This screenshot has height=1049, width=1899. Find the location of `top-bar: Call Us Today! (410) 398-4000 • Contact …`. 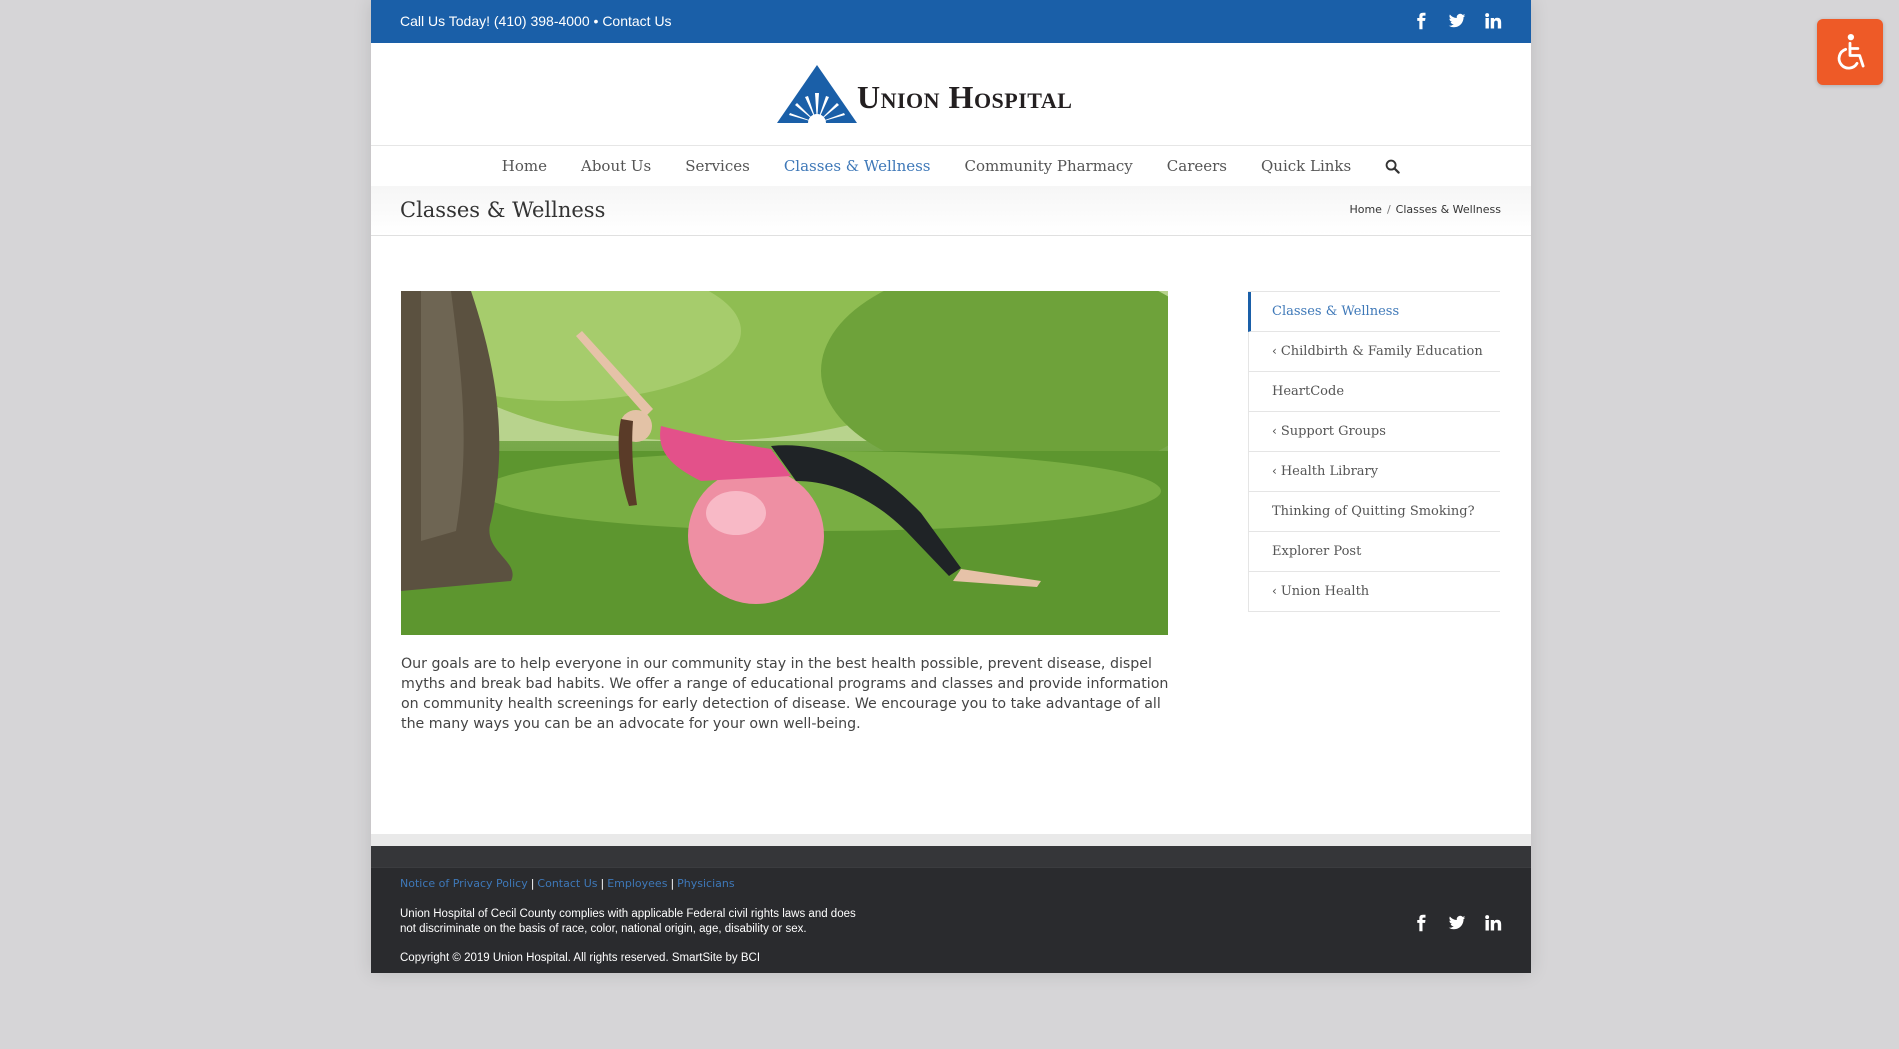

top-bar: Call Us Today! (410) 398-4000 • Contact … is located at coordinates (951, 21).